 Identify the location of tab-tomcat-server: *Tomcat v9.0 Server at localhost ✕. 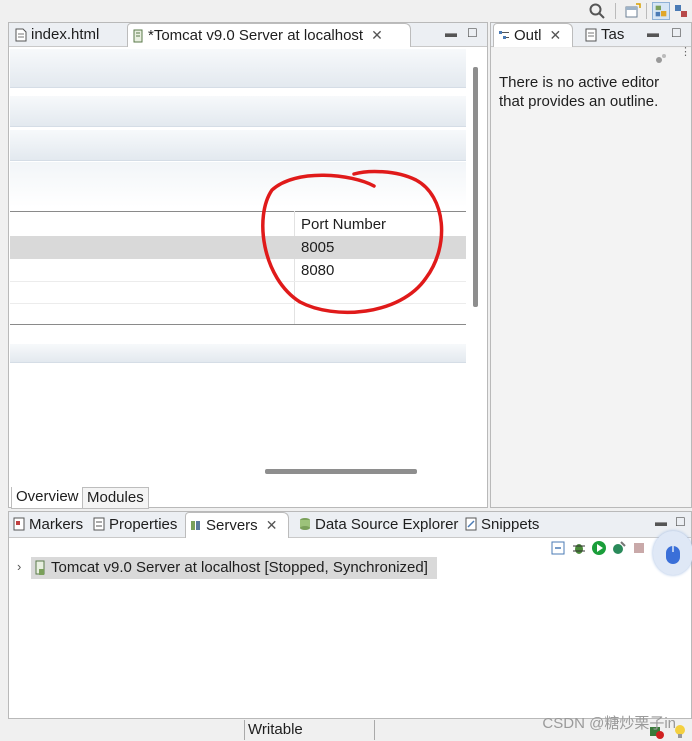
(269, 35).